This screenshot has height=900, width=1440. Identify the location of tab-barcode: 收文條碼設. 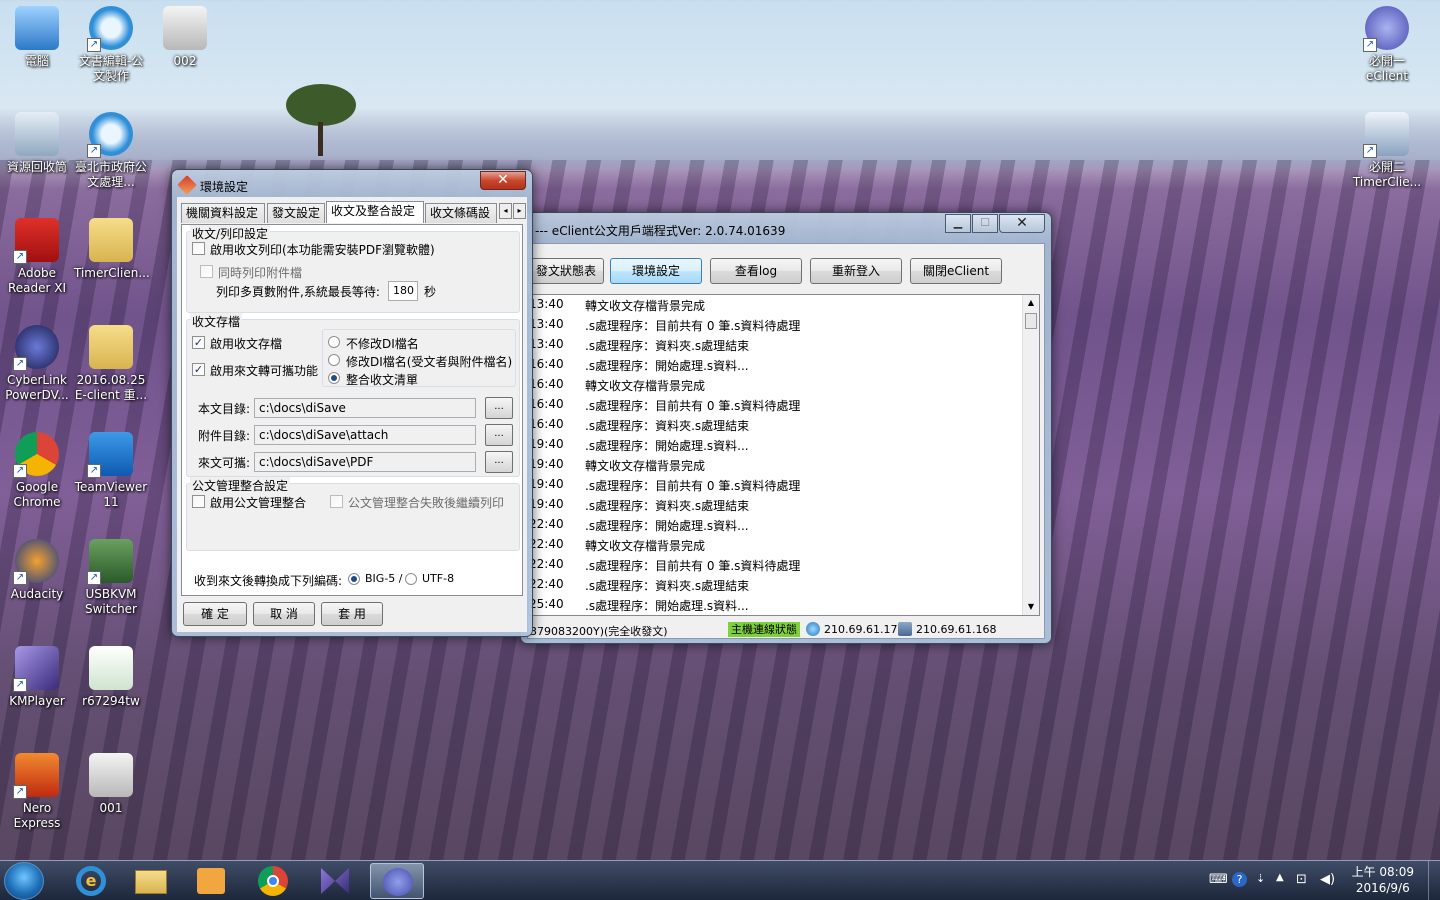
(461, 213).